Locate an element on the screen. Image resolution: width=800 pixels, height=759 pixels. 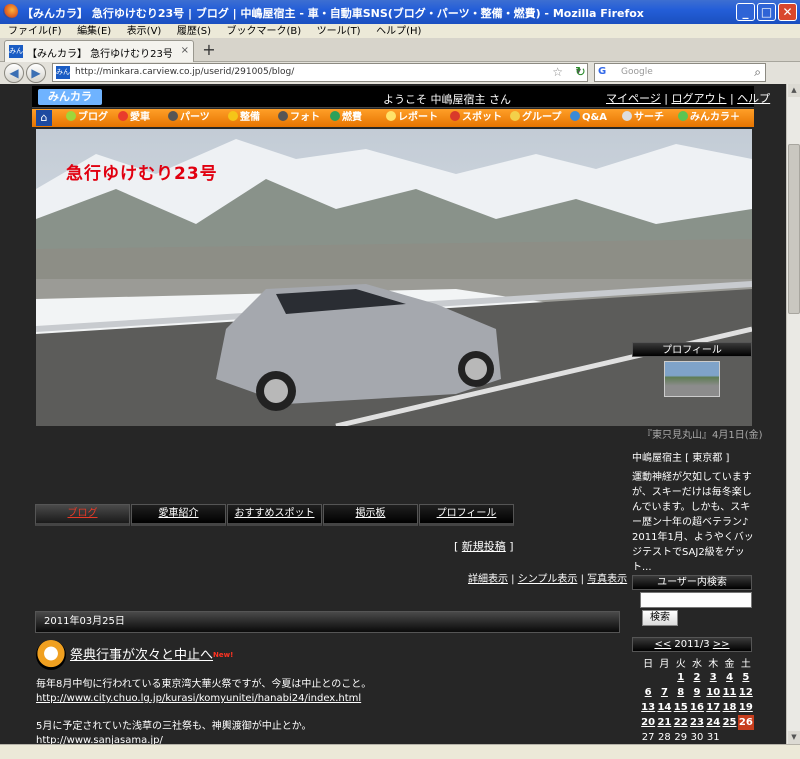
calendar-day: 9 is located at coordinates (697, 692).